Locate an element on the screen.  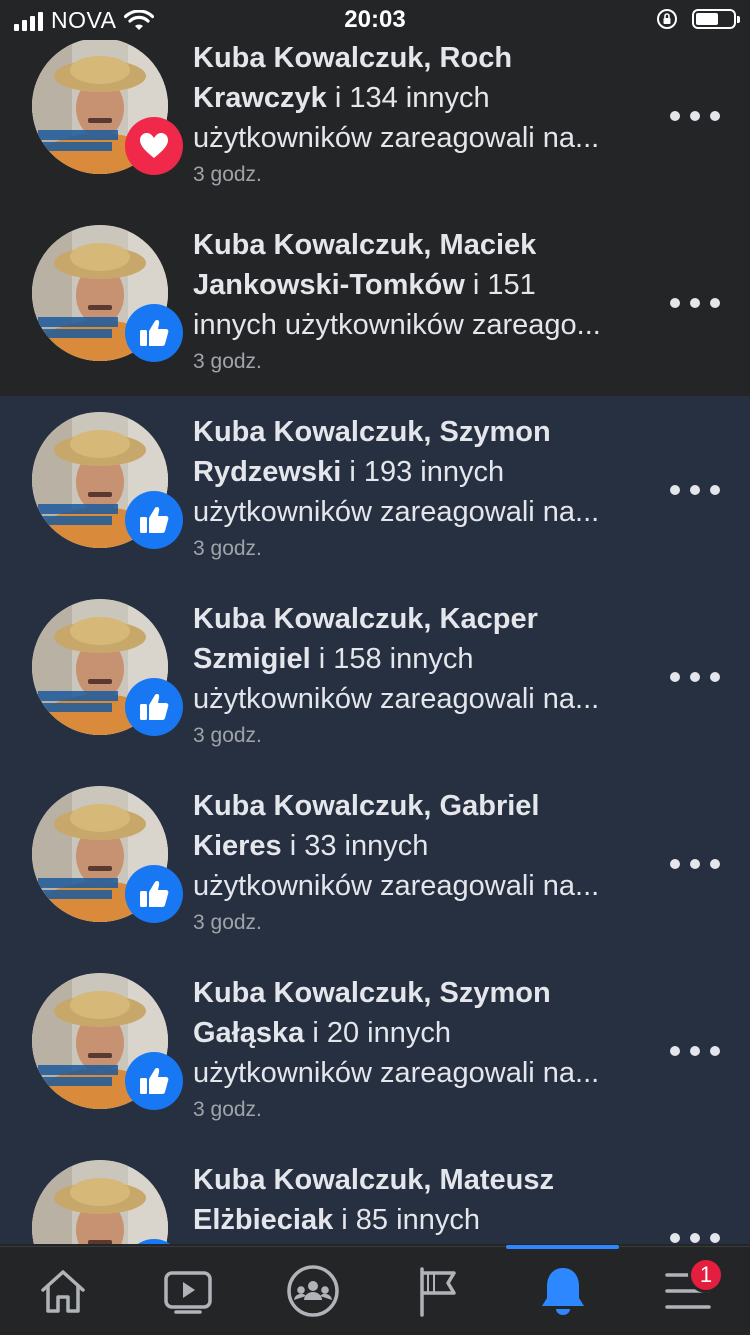
tab-watch is located at coordinates (187, 1291).